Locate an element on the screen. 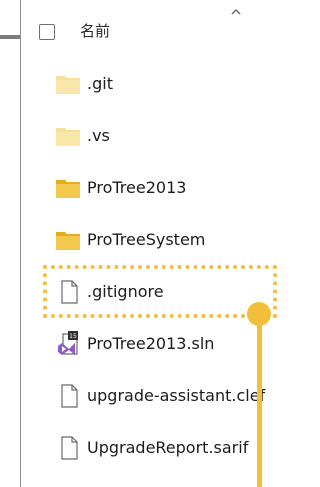 This screenshot has height=487, width=320. file-name: .git is located at coordinates (100, 84).